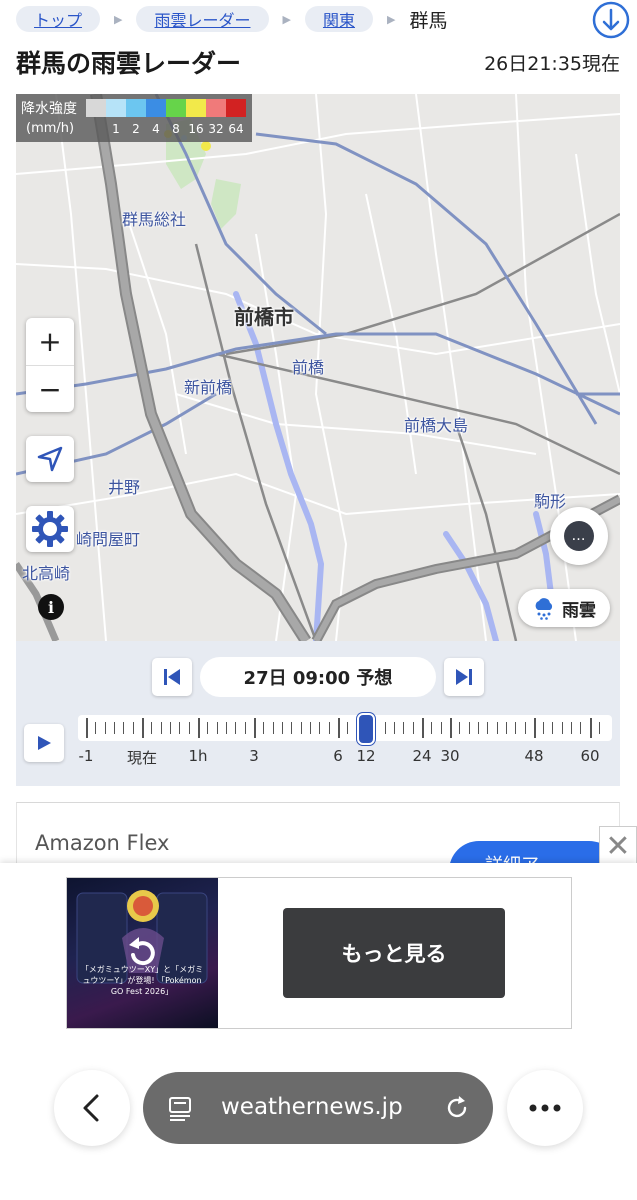 Image resolution: width=637 pixels, height=1200 pixels. I want to click on more-options-button, so click(545, 1108).